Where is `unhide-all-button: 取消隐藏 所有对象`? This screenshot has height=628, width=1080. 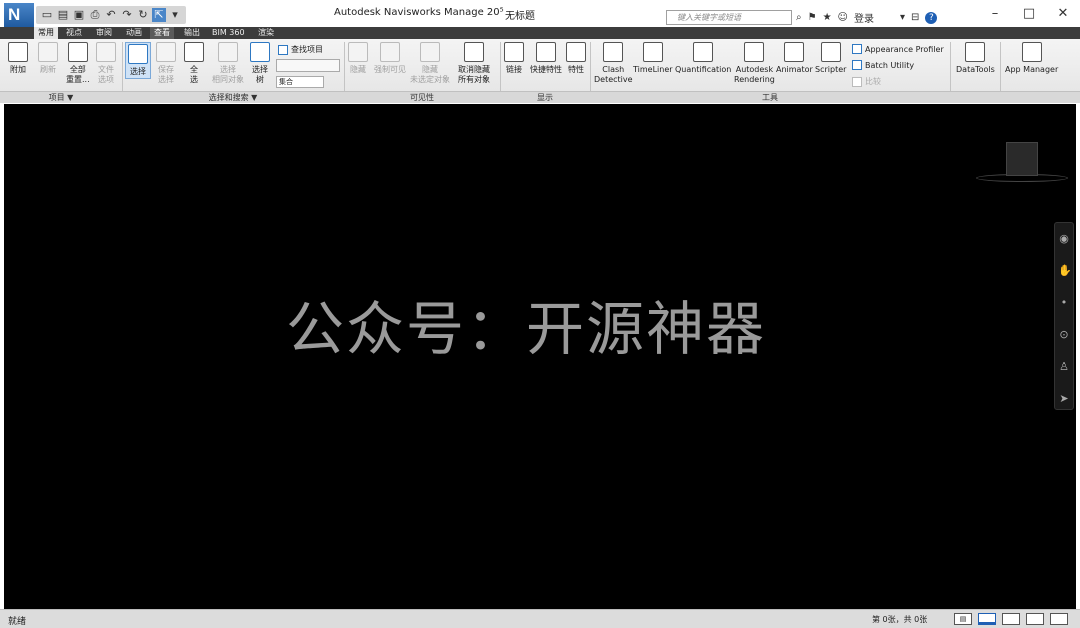
unhide-all-button: 取消隐藏 所有对象 is located at coordinates (474, 63).